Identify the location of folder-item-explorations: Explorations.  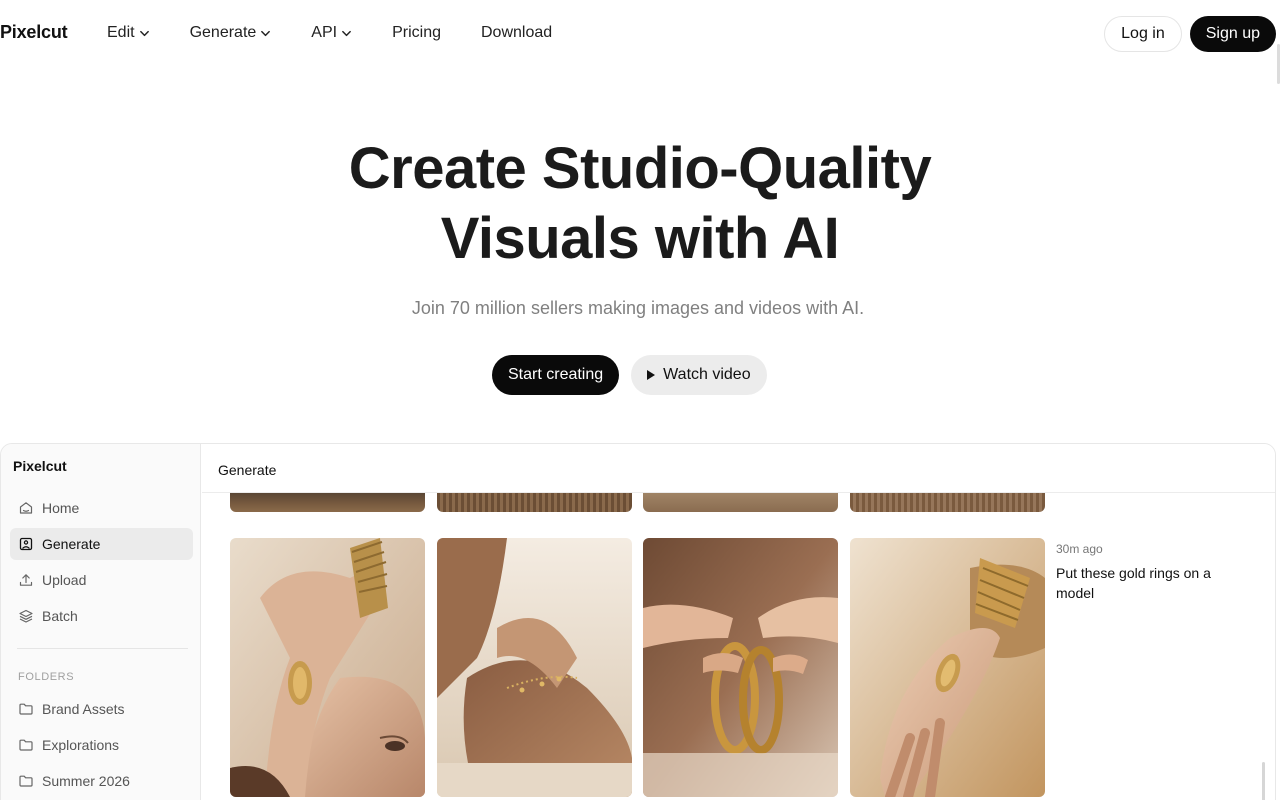
(101, 745).